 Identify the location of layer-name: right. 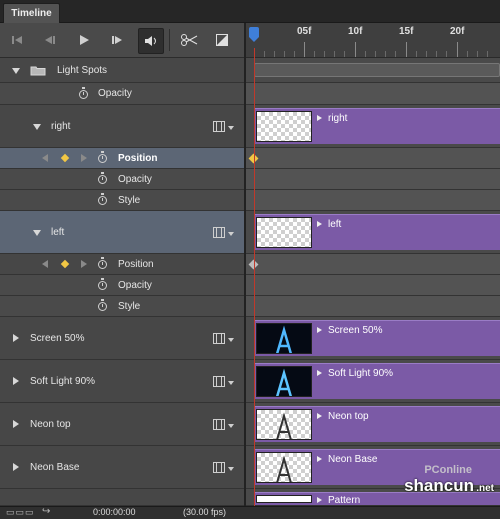
(61, 126).